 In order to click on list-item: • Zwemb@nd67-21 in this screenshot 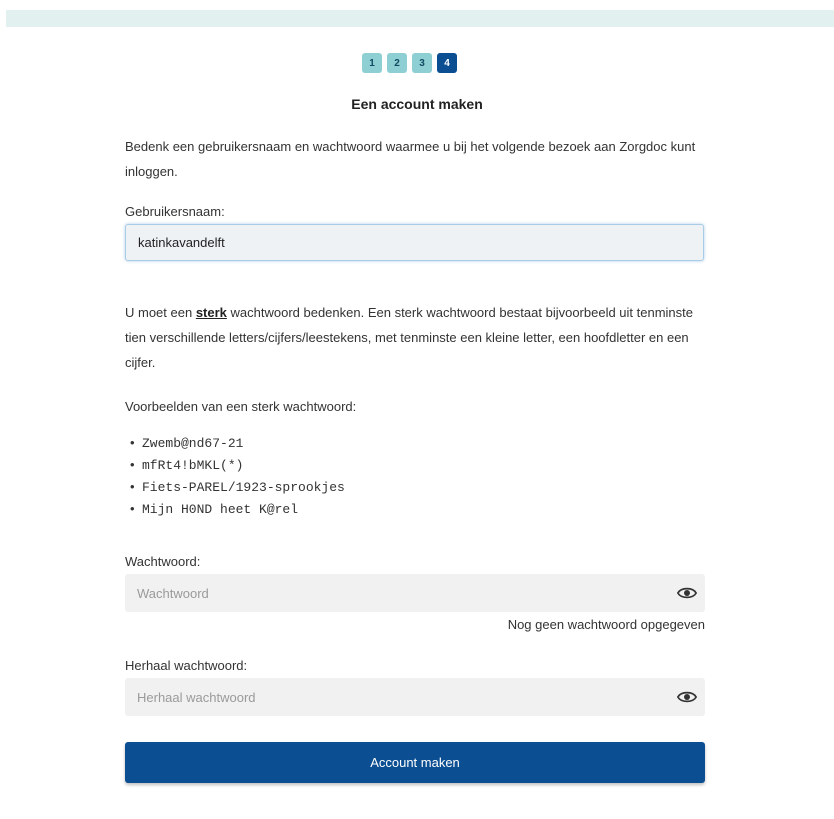, I will do `click(187, 443)`.